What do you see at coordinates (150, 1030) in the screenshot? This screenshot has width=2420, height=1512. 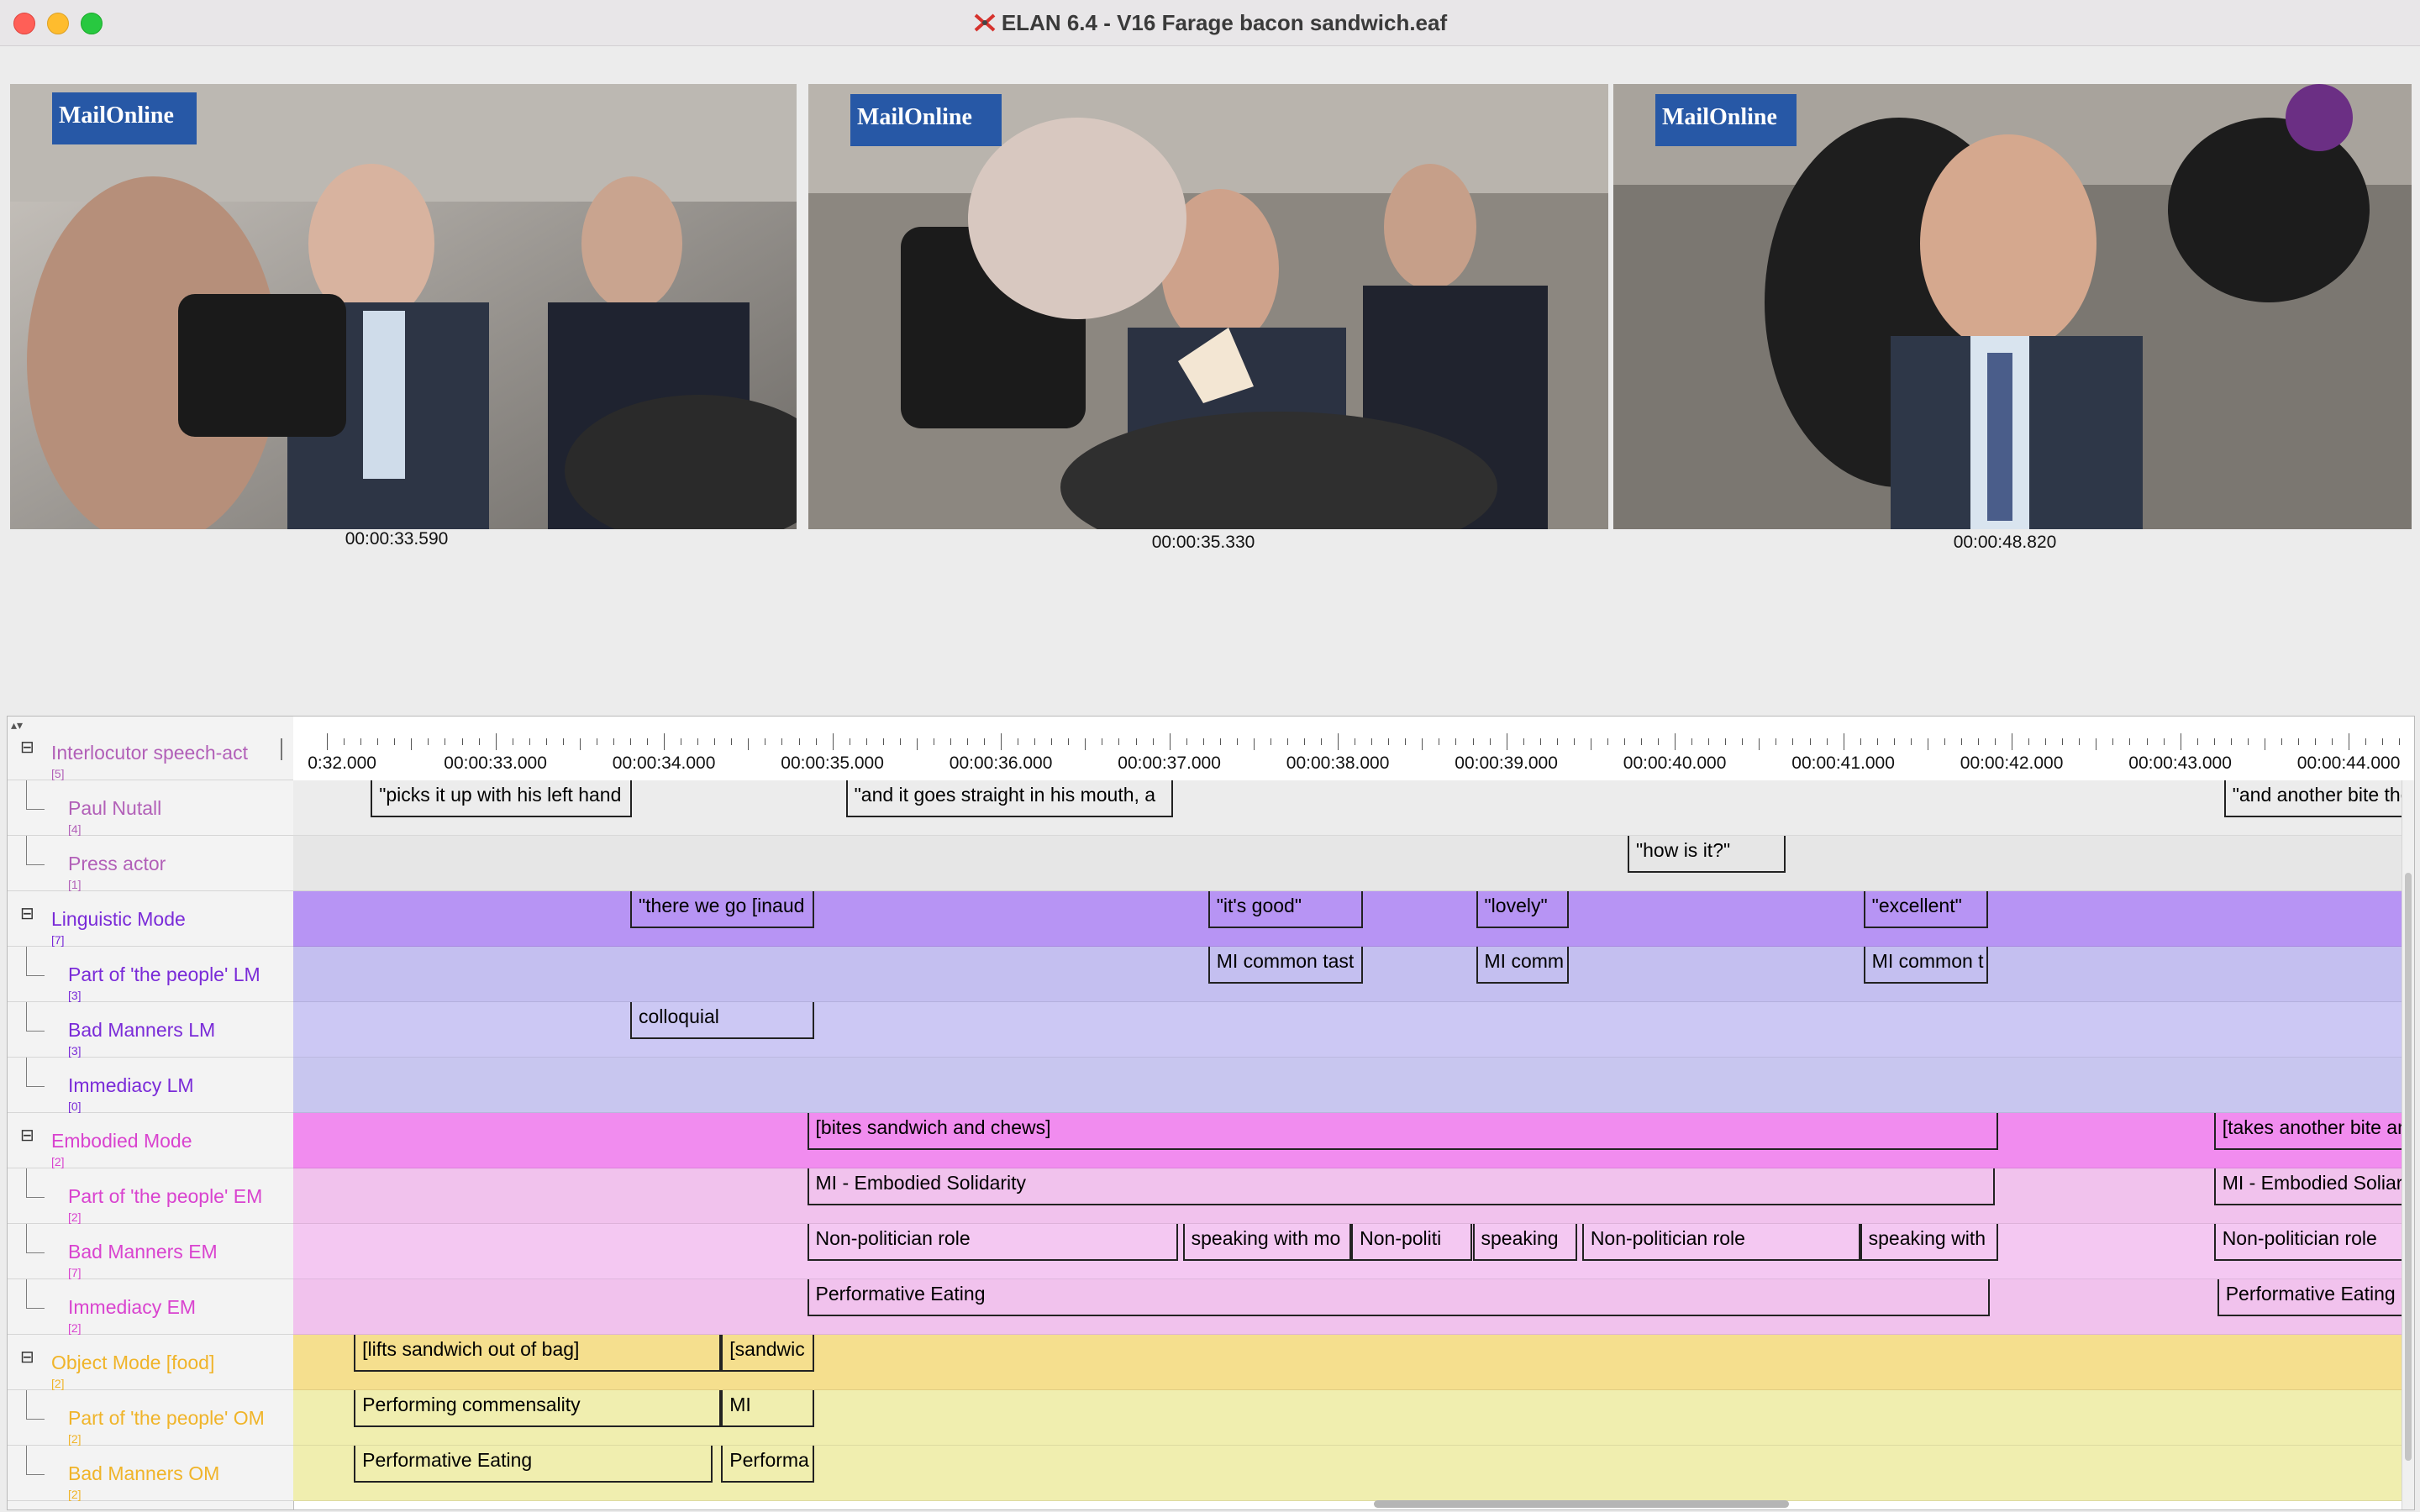 I see `tier-label-6: Bad Manners LM [3]` at bounding box center [150, 1030].